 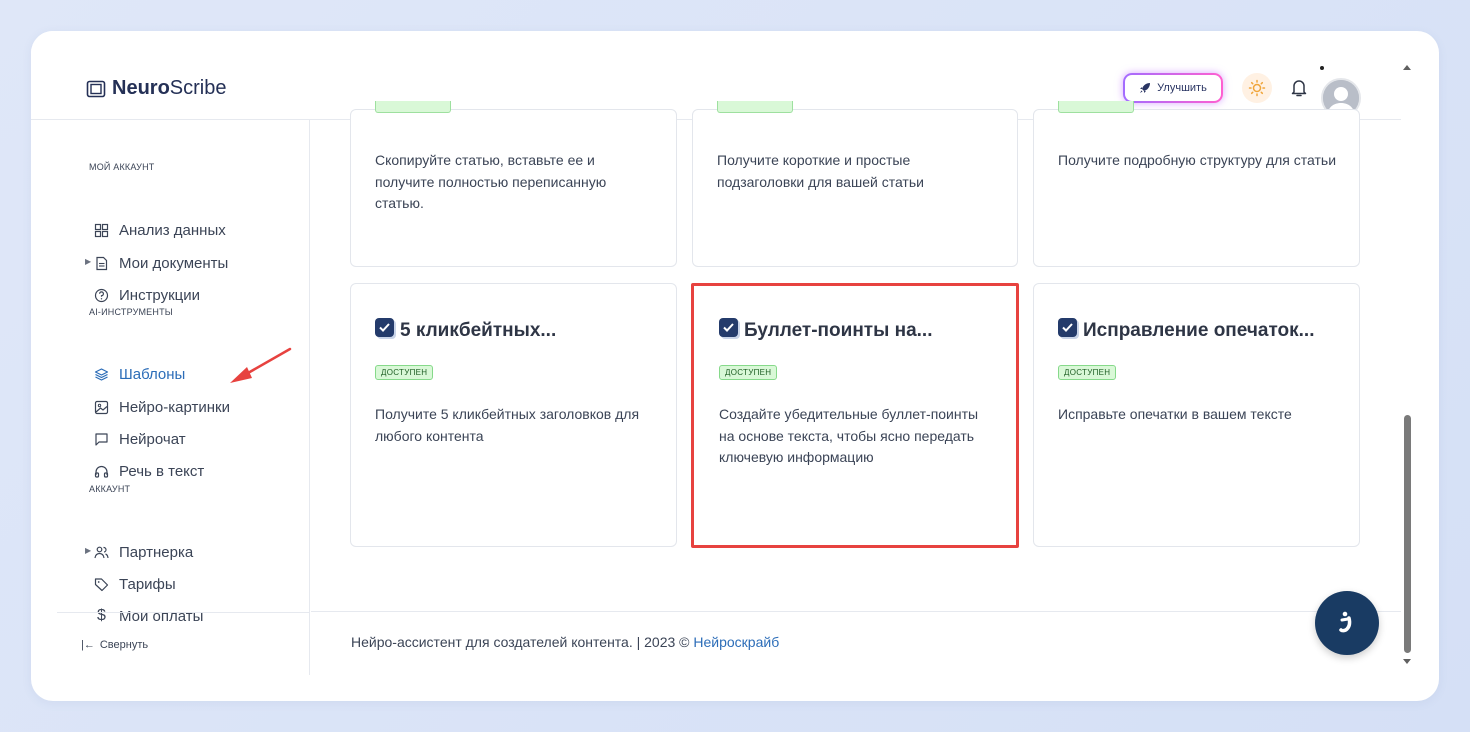 I want to click on brand-bold: Neuro, so click(x=141, y=88).